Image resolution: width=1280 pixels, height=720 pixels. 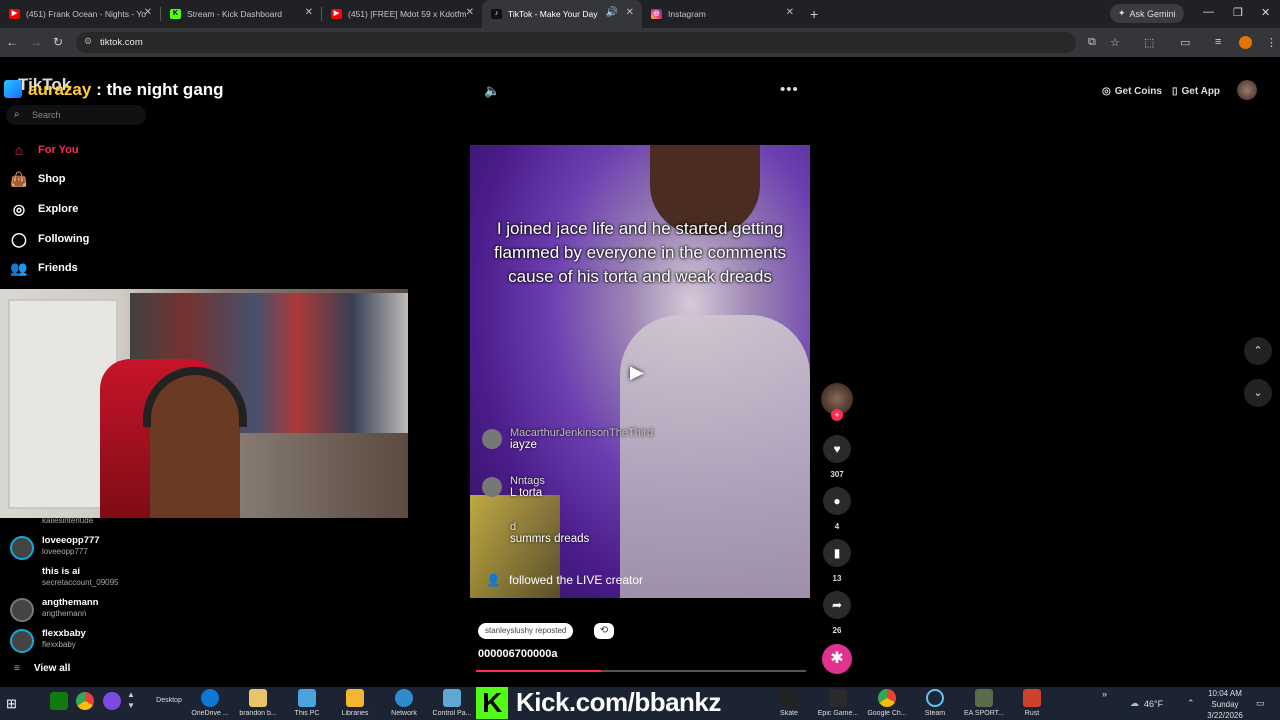 I want to click on nav-friends: 👥 Friends, so click(x=43, y=268).